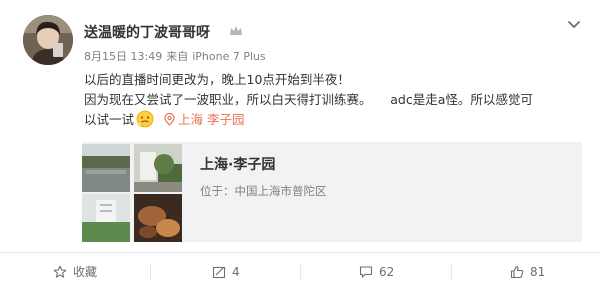  I want to click on comment-icon, so click(366, 271).